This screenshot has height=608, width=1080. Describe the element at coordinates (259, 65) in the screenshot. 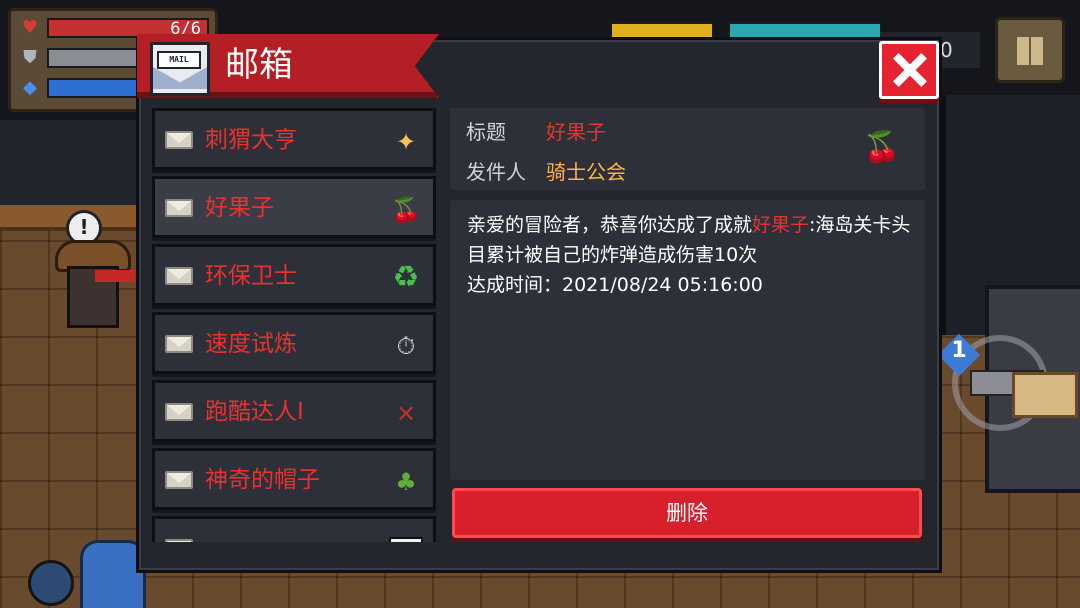

I see `dialog-title: 邮箱` at that location.